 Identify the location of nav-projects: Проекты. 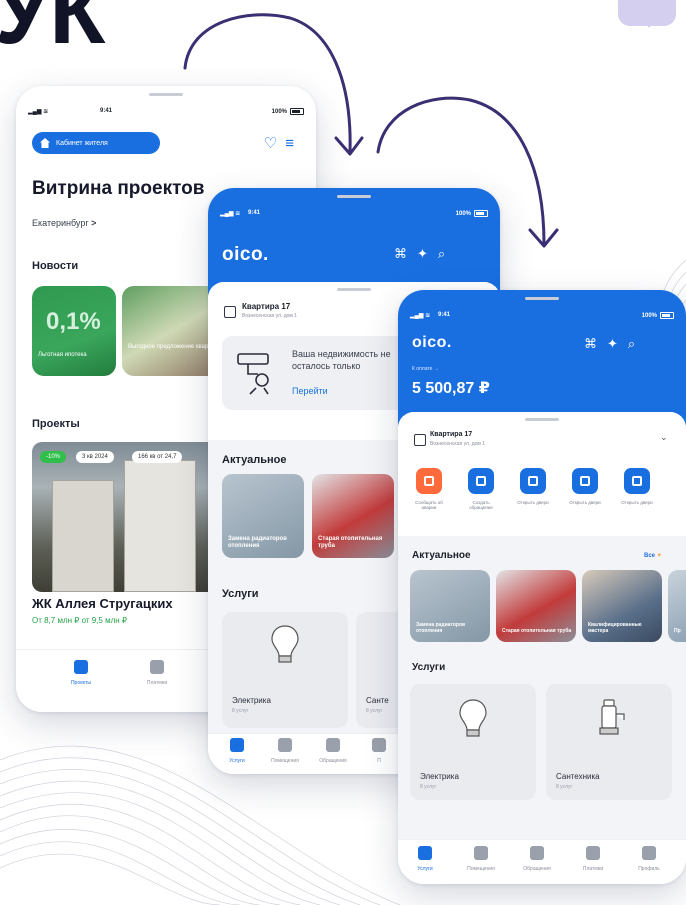
(81, 673).